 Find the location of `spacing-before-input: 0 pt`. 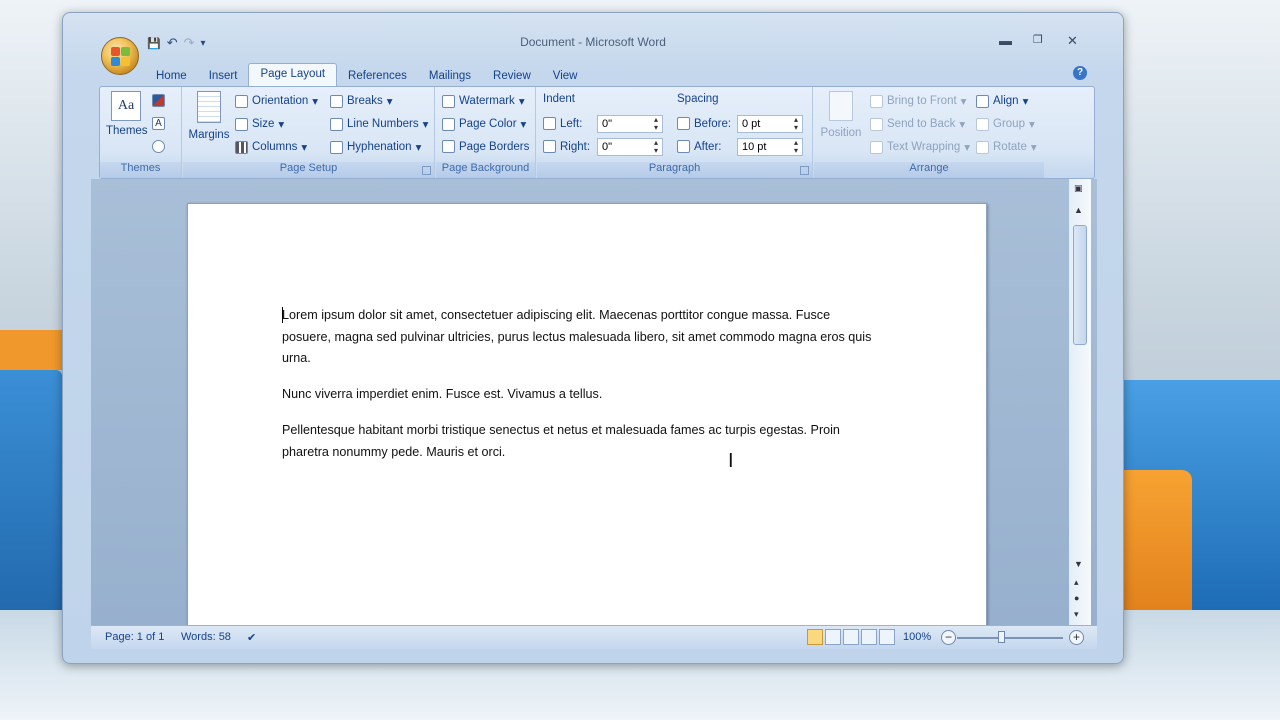

spacing-before-input: 0 pt is located at coordinates (770, 124).